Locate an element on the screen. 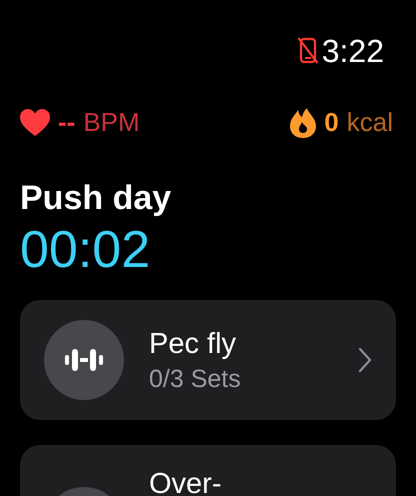 Image resolution: width=416 pixels, height=496 pixels. sets-count: 0/3 Sets is located at coordinates (195, 379).